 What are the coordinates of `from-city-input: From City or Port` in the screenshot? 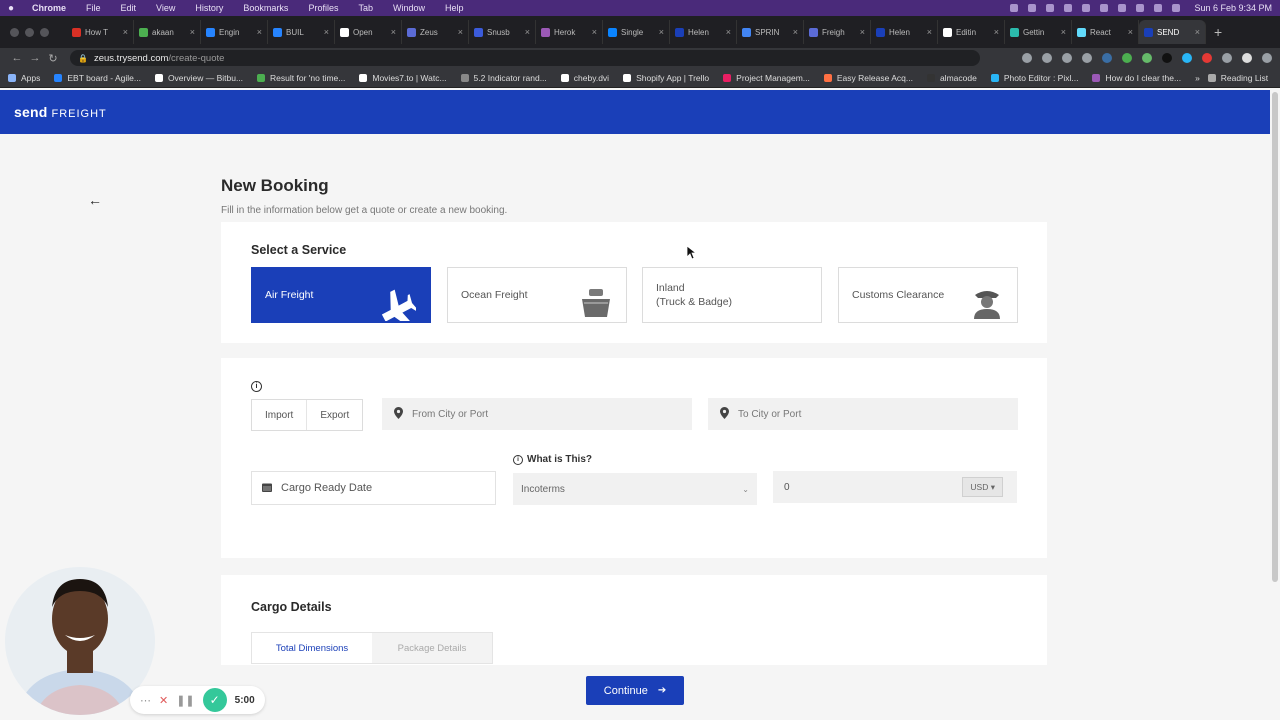 It's located at (537, 414).